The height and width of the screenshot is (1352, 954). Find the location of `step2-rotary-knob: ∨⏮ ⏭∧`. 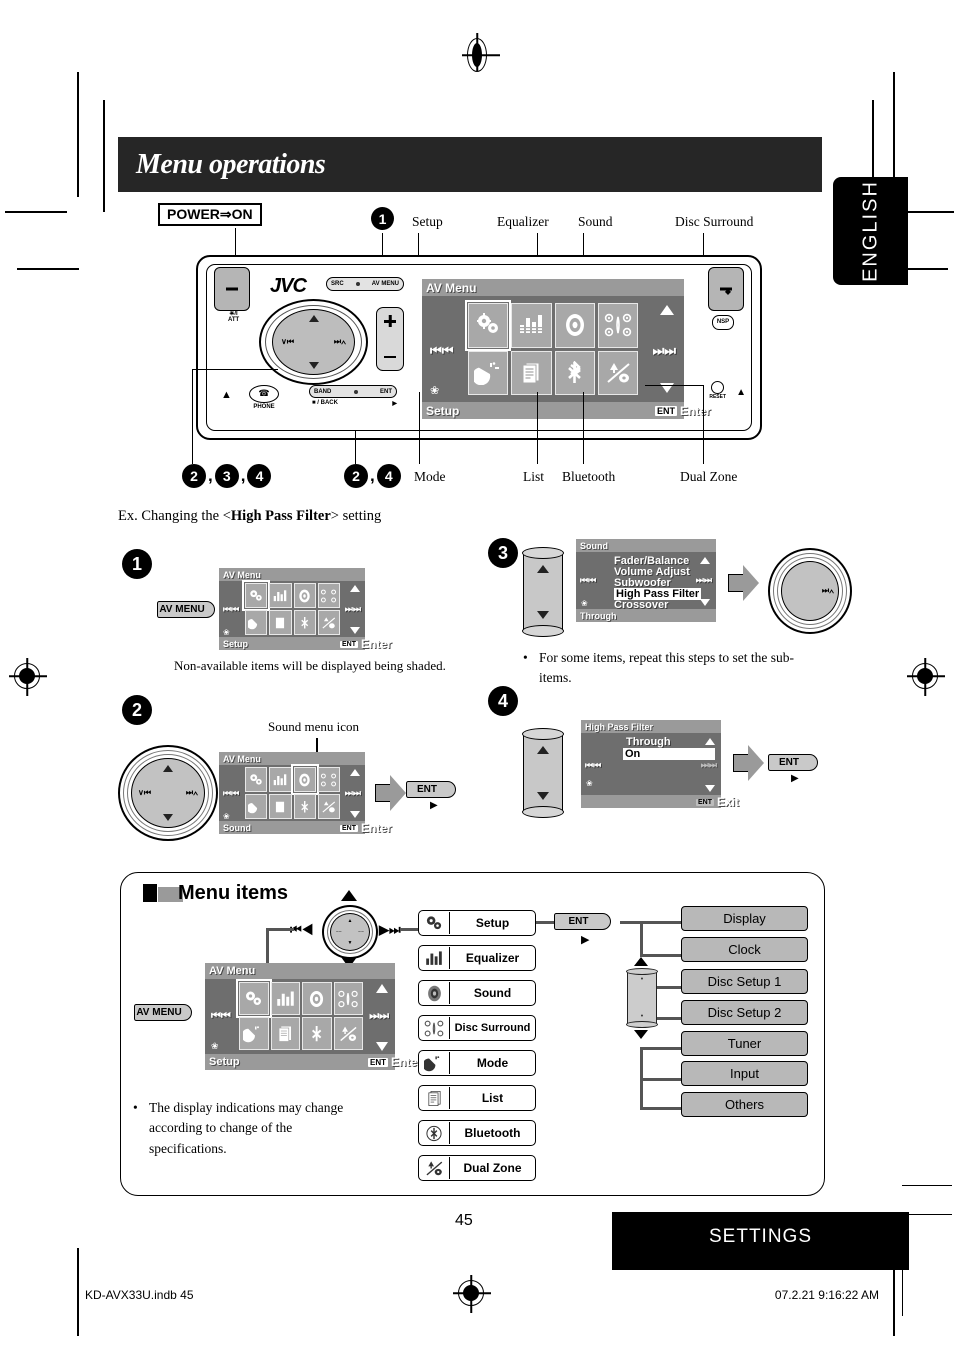

step2-rotary-knob: ∨⏮ ⏭∧ is located at coordinates (168, 793).